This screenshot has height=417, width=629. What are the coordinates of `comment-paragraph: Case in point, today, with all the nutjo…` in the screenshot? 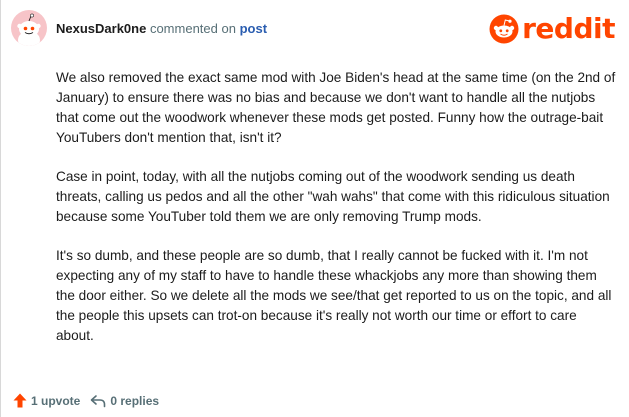 It's located at (333, 196).